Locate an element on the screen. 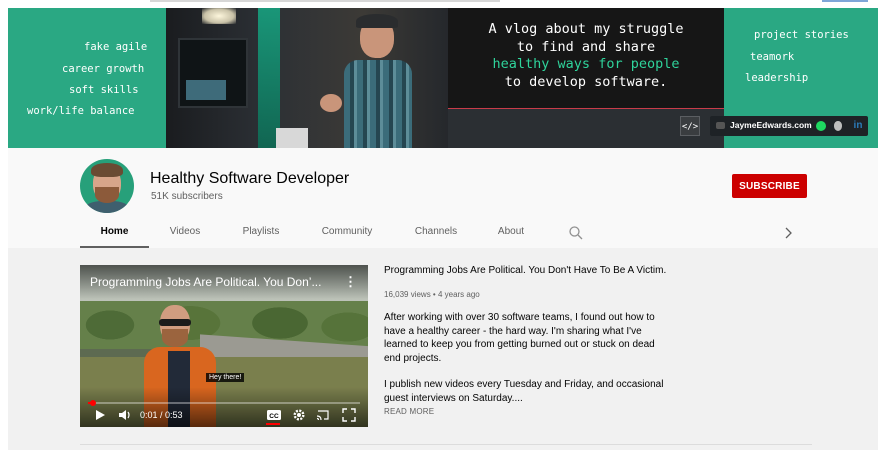 The width and height of the screenshot is (880, 450). description-gap is located at coordinates (529, 371).